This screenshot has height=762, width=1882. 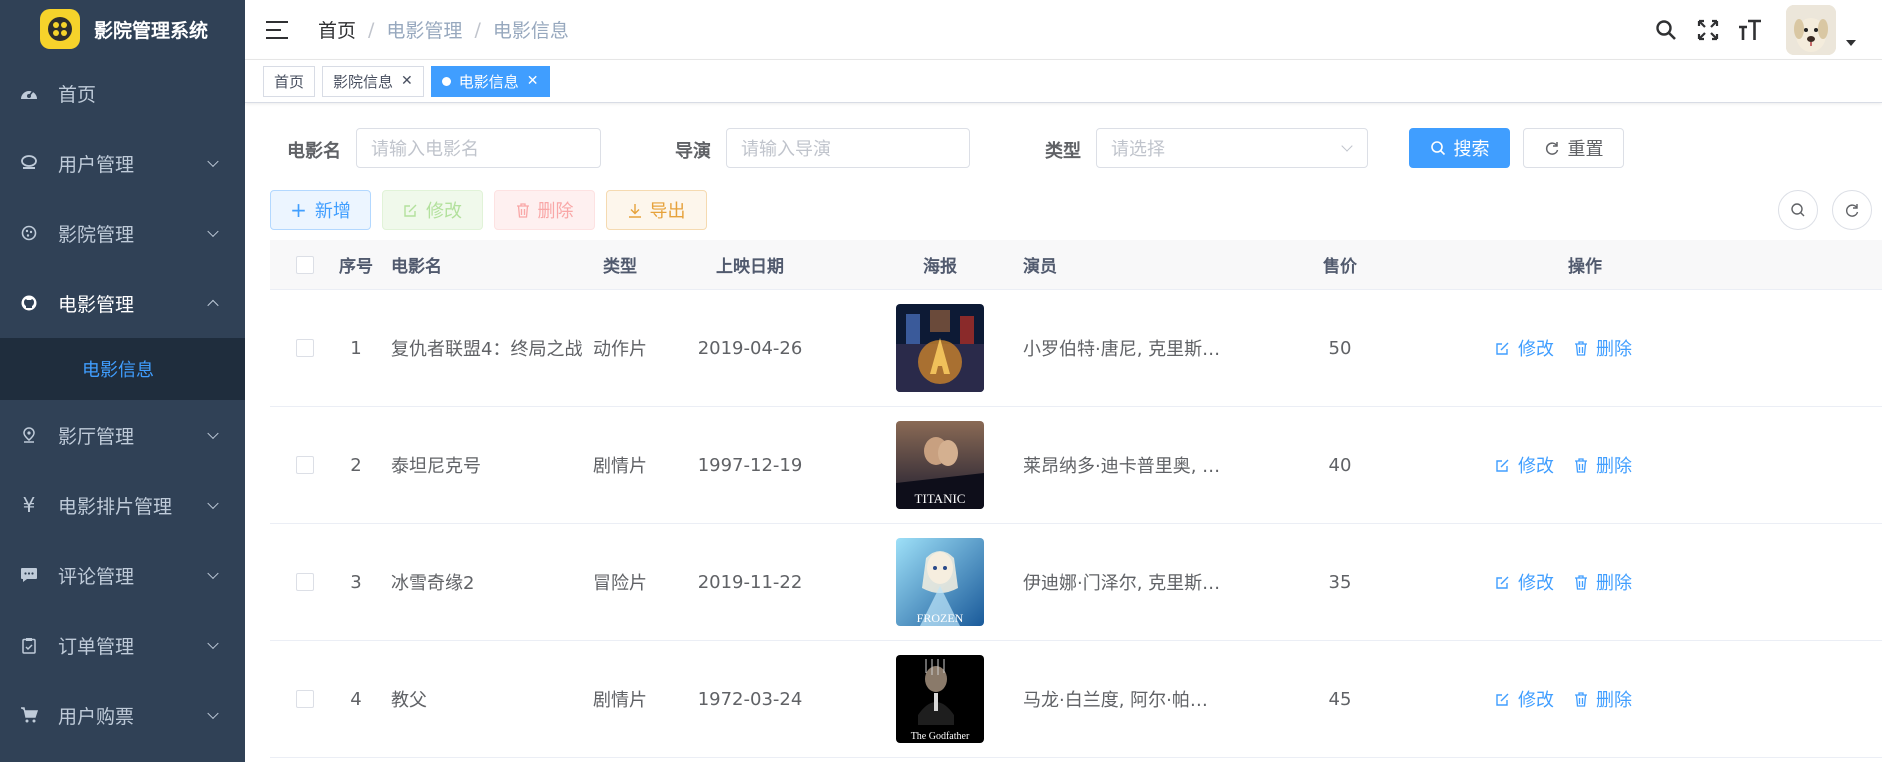 What do you see at coordinates (29, 575) in the screenshot?
I see `message-icon` at bounding box center [29, 575].